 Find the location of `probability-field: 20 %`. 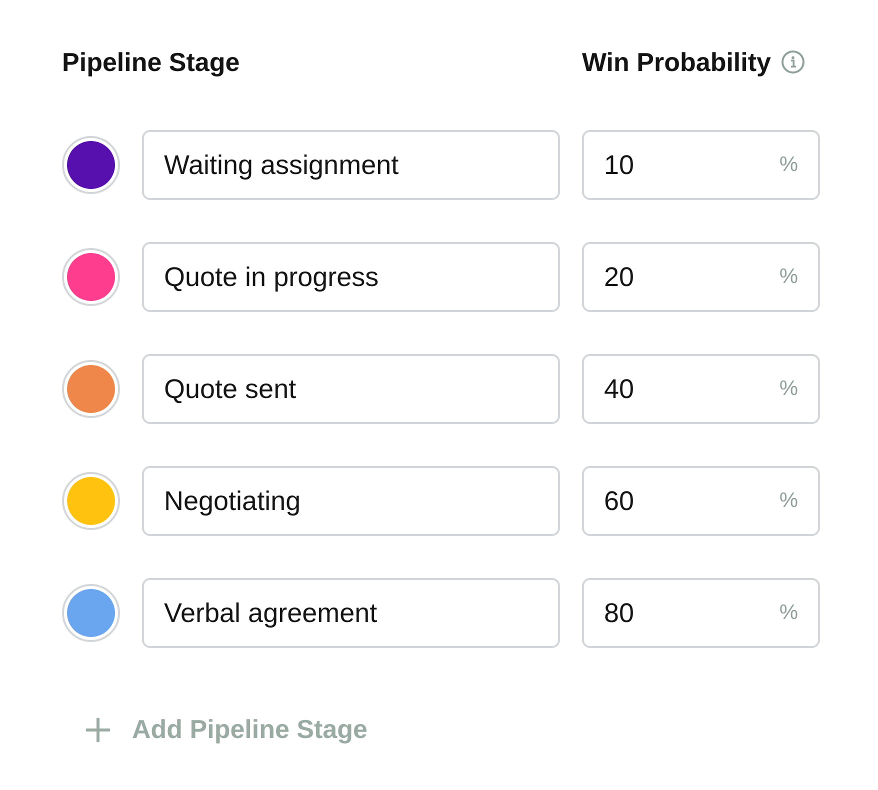

probability-field: 20 % is located at coordinates (701, 277).